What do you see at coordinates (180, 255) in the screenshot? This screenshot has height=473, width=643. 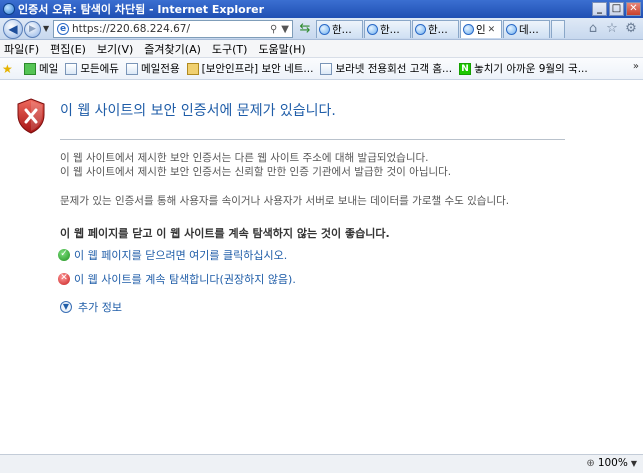 I see `close-page-link: 이 웹 페이지를 닫으려면 여기를 클릭하십시오.` at bounding box center [180, 255].